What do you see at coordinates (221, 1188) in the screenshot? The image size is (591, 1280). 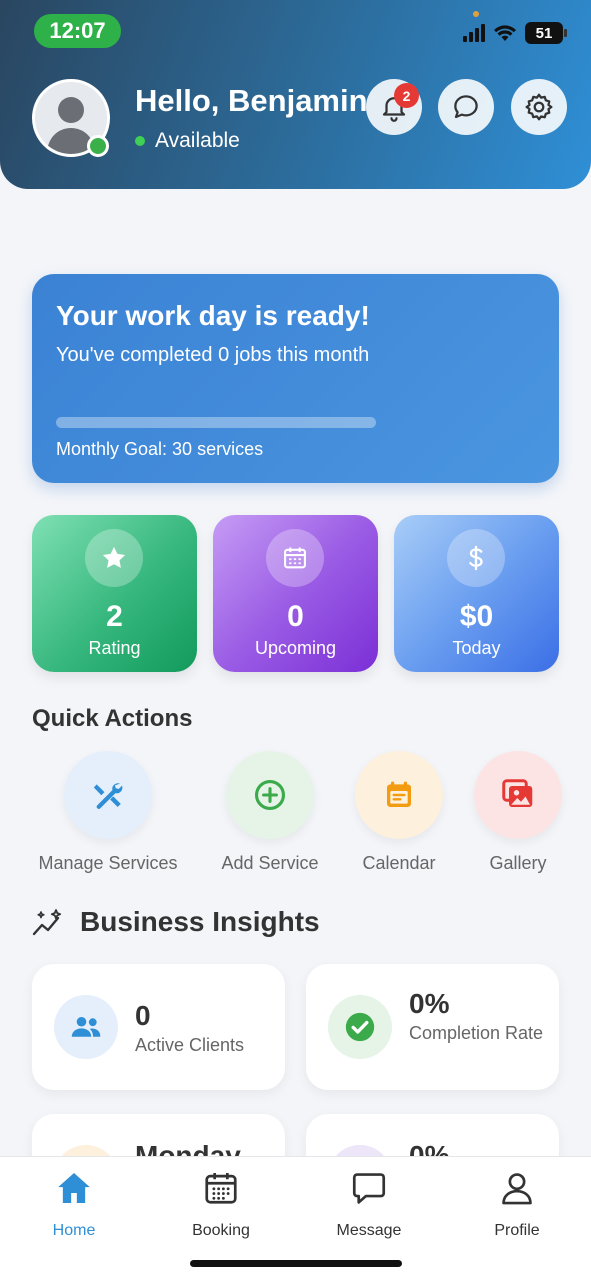 I see `calendar-grid-icon` at bounding box center [221, 1188].